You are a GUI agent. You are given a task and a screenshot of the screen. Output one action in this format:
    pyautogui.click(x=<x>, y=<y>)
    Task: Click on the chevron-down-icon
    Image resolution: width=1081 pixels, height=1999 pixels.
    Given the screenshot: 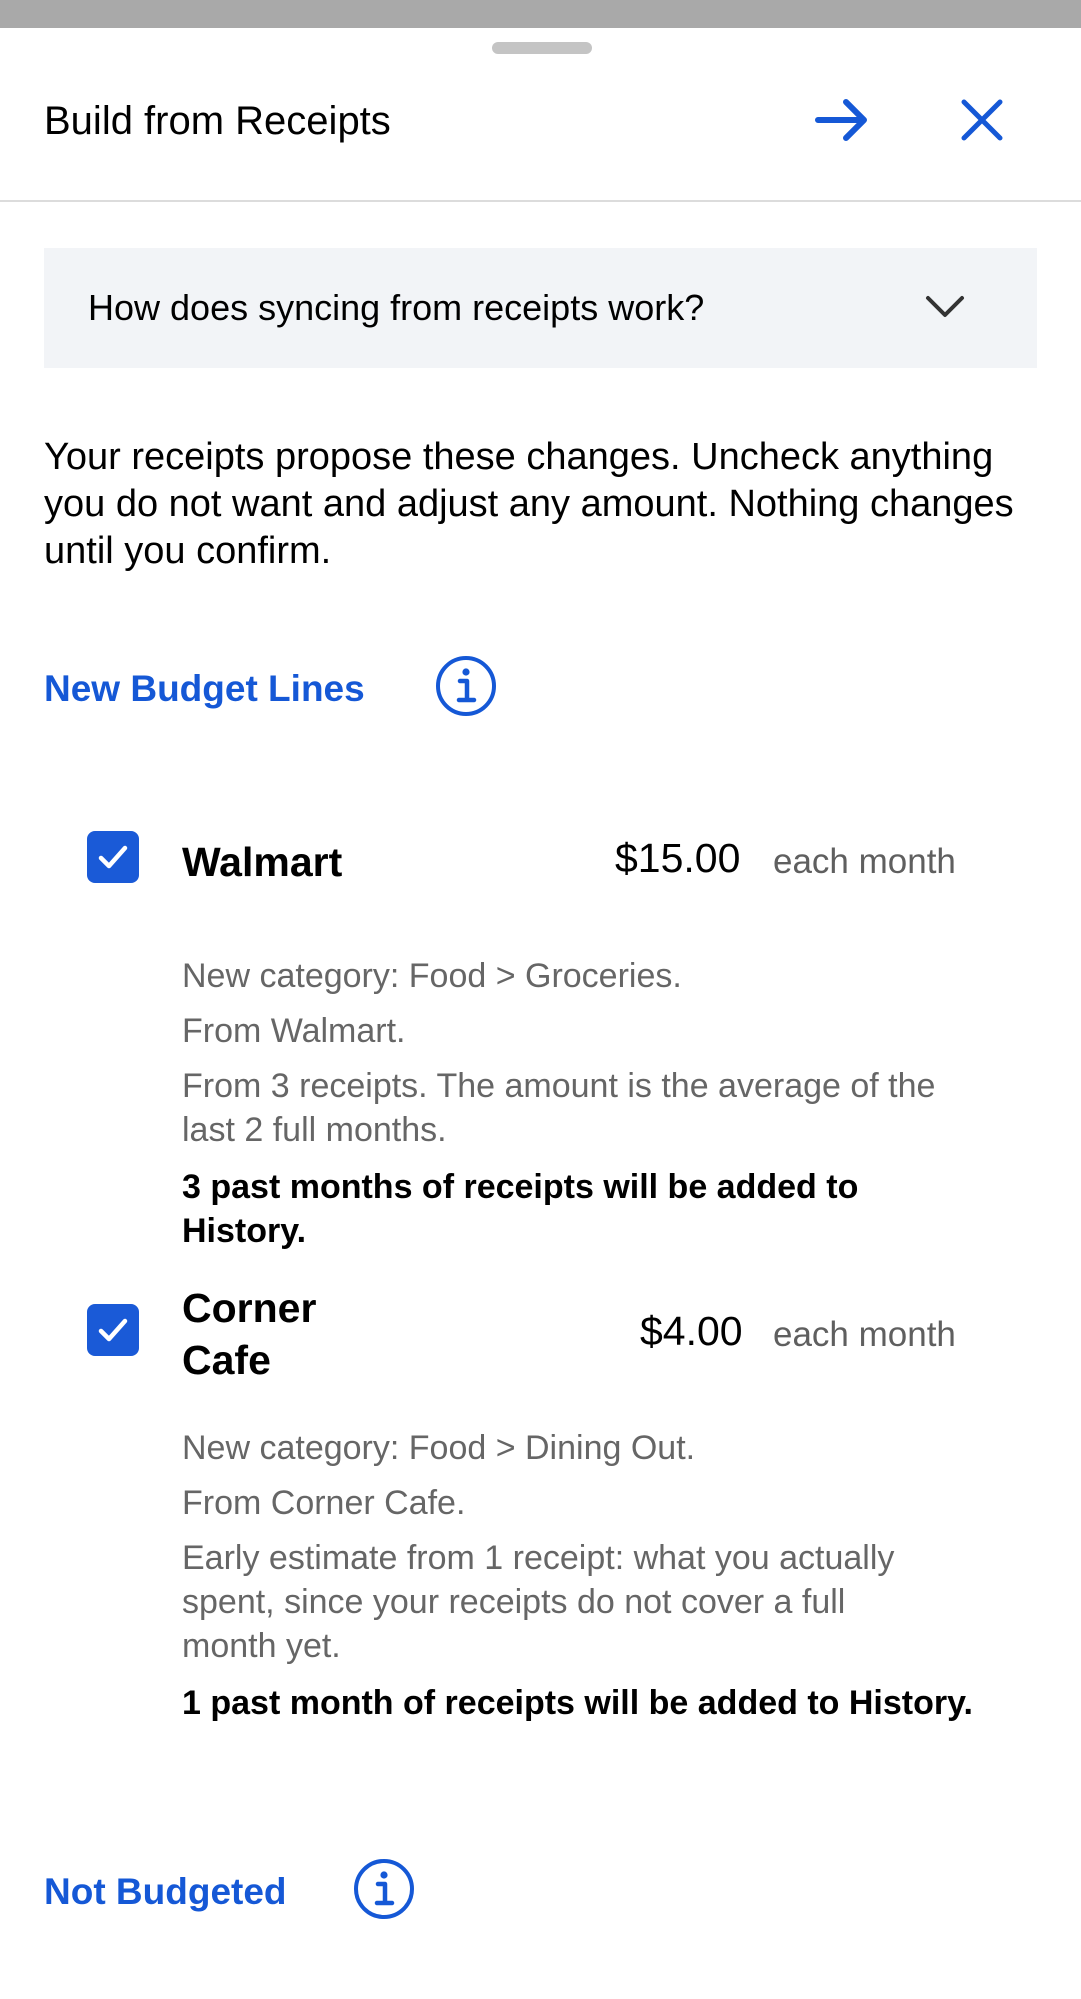 What is the action you would take?
    pyautogui.click(x=945, y=306)
    